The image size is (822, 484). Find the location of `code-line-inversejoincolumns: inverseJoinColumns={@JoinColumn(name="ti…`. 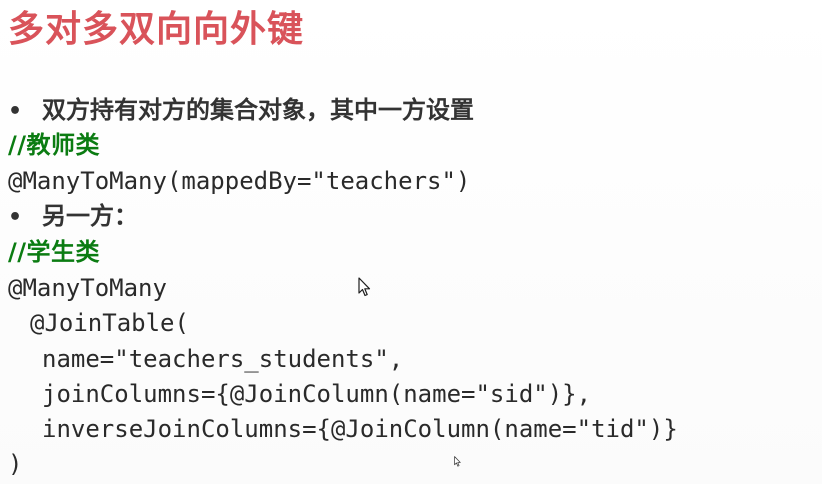

code-line-inversejoincolumns: inverseJoinColumns={@JoinColumn(name="ti… is located at coordinates (360, 429).